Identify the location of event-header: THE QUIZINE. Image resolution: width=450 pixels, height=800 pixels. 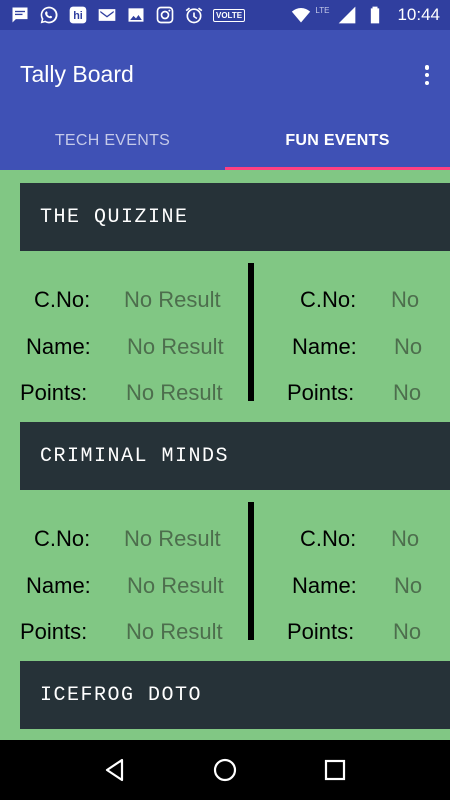
(235, 217).